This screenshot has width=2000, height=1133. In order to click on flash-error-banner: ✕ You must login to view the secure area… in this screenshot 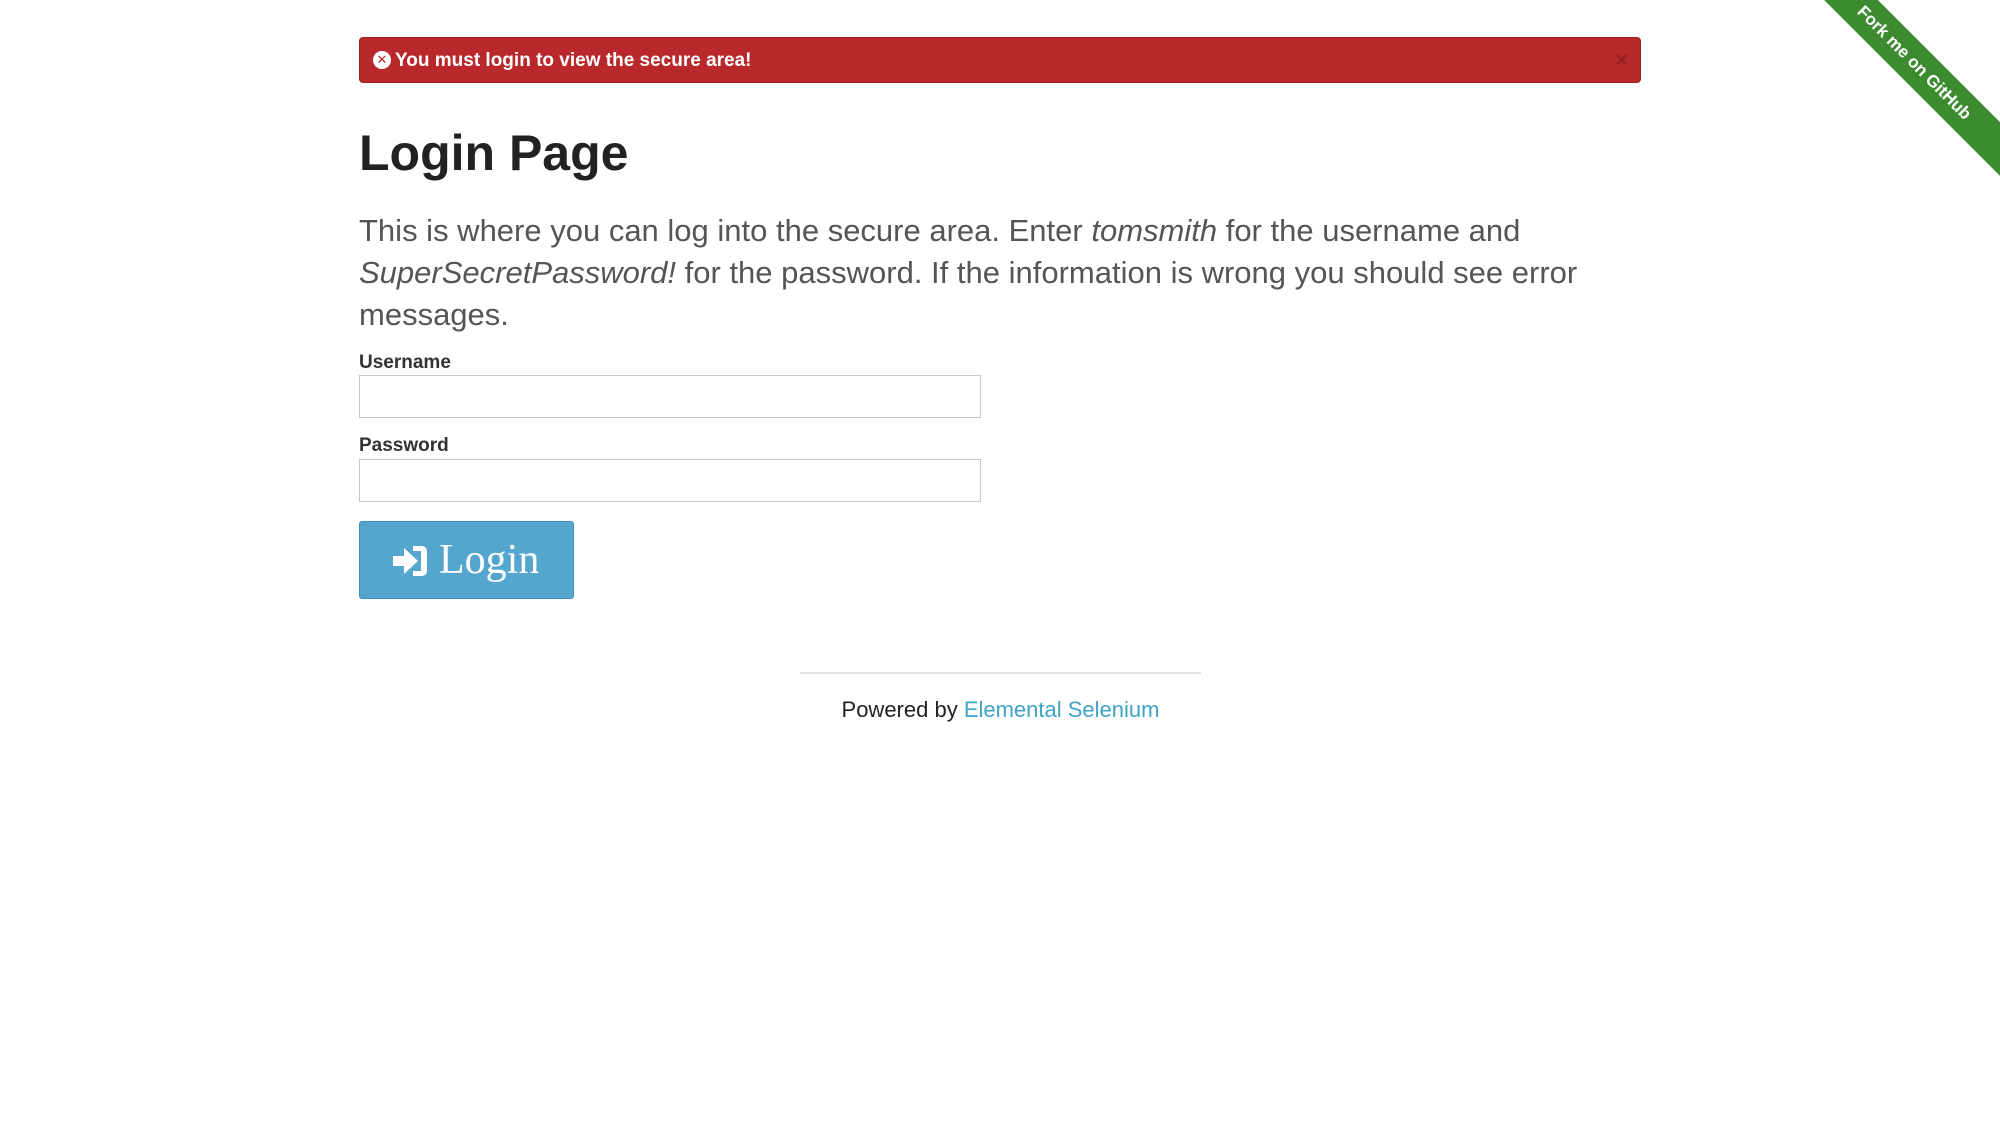, I will do `click(1000, 60)`.